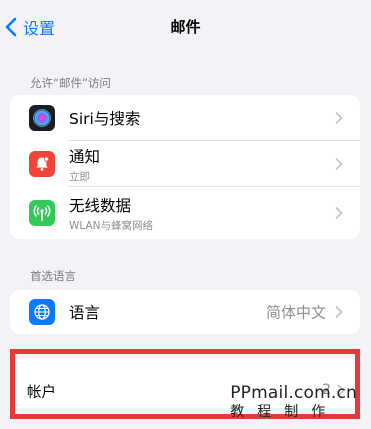 This screenshot has width=371, height=429. Describe the element at coordinates (42, 312) in the screenshot. I see `globe-icon` at that location.